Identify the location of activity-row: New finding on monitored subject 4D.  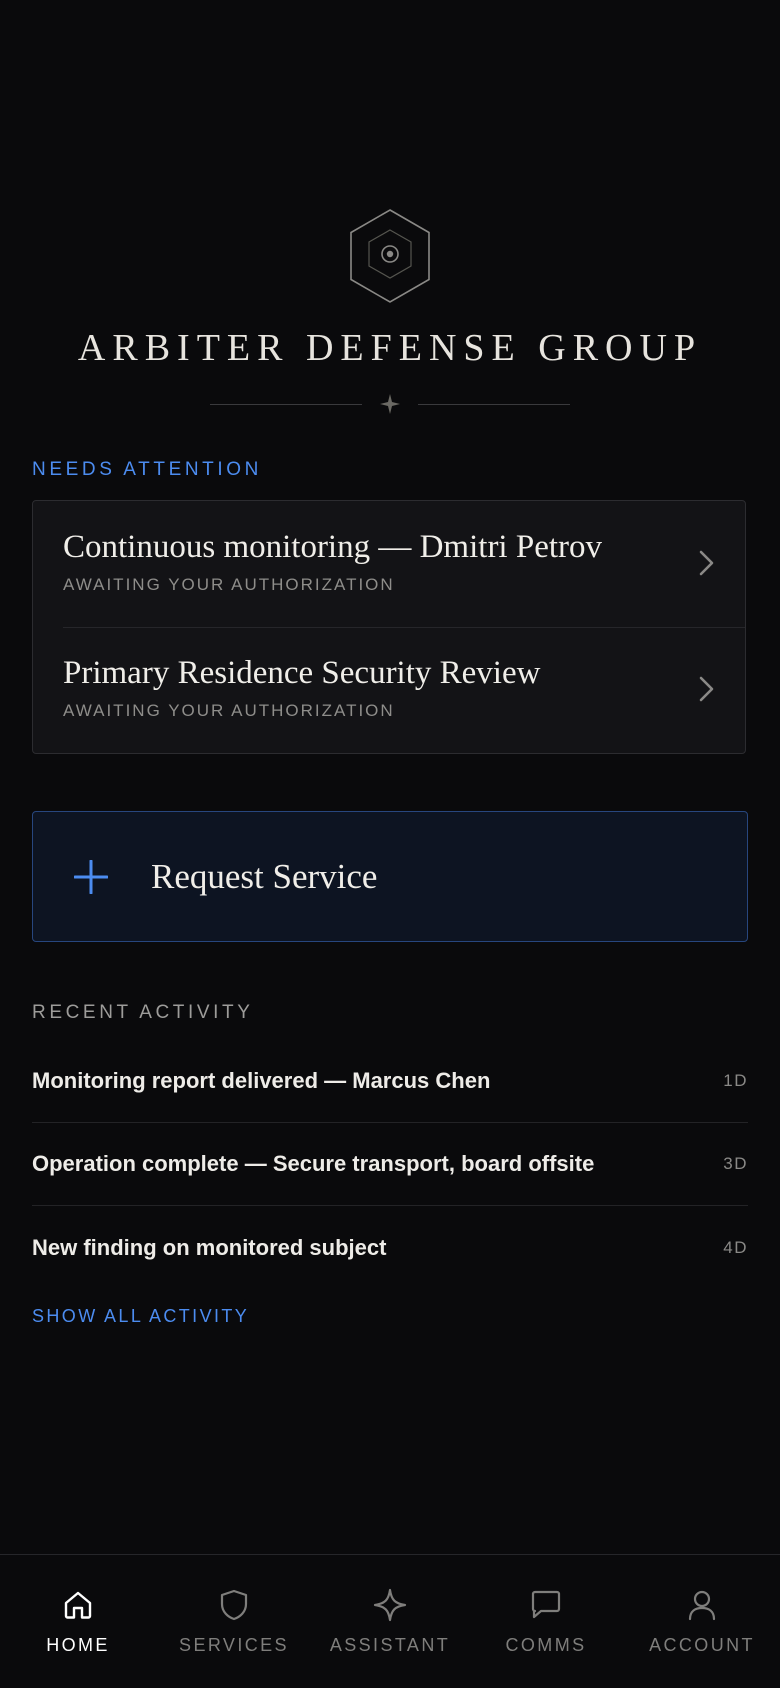
(390, 1247).